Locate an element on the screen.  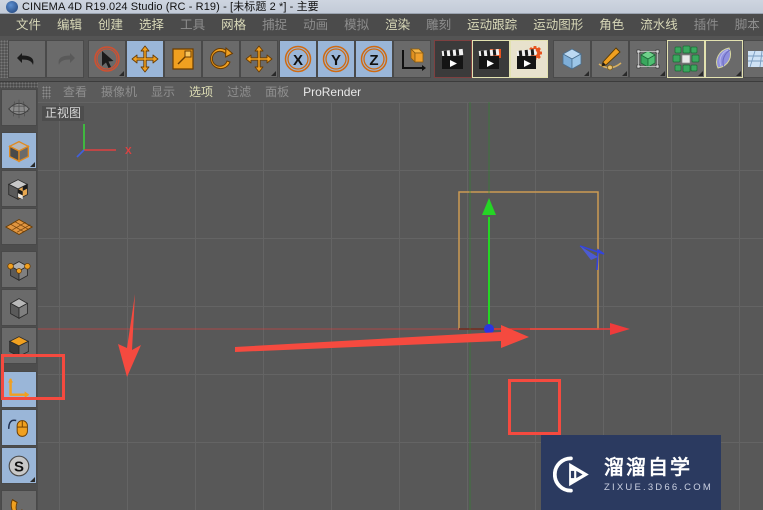
sidebar-drag-handle is located at coordinates (19, 85).